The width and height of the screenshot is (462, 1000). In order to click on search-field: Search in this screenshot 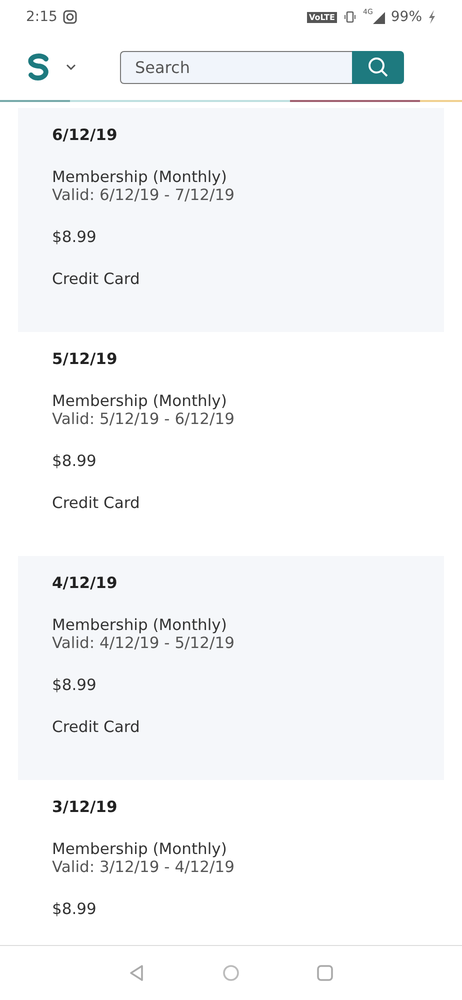, I will do `click(236, 67)`.